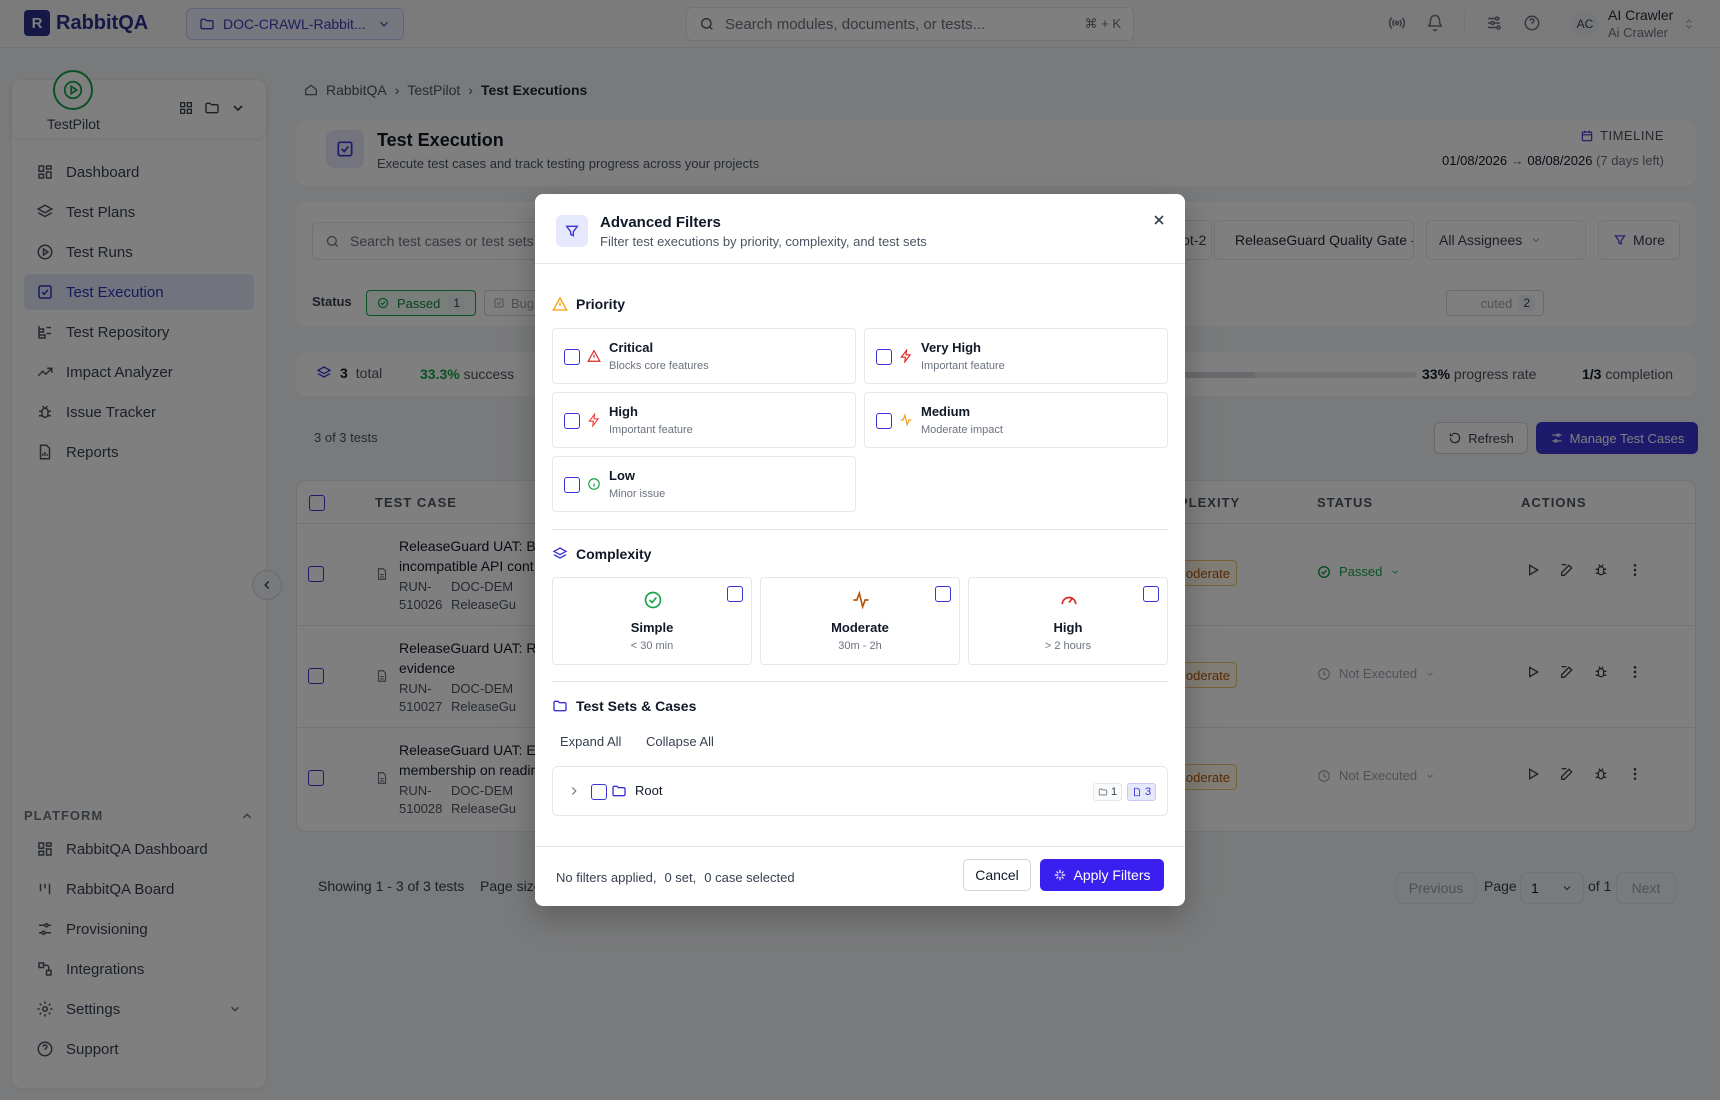  I want to click on priority-name: Medium, so click(946, 411).